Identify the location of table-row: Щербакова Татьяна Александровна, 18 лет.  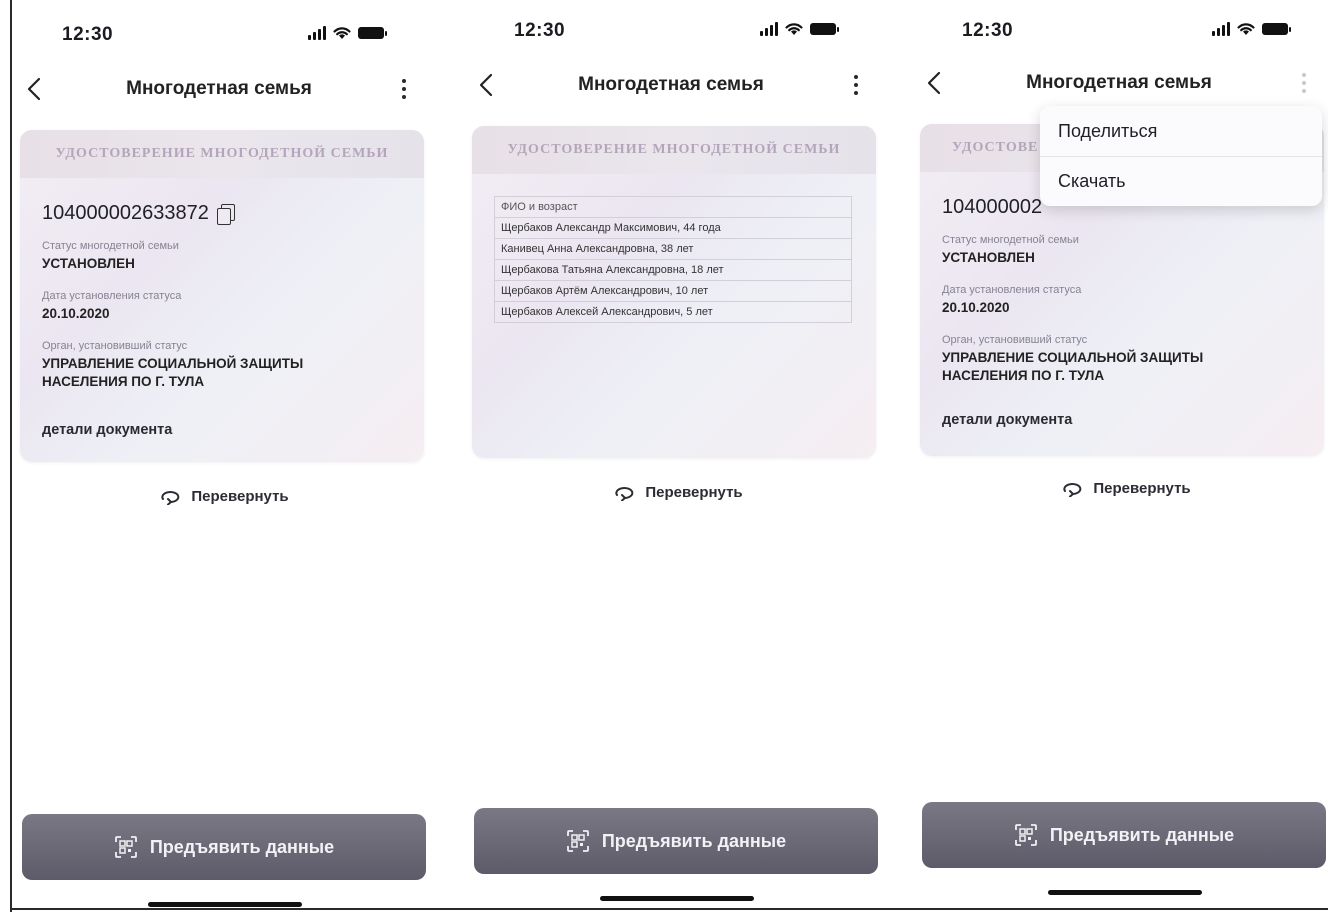
(673, 270).